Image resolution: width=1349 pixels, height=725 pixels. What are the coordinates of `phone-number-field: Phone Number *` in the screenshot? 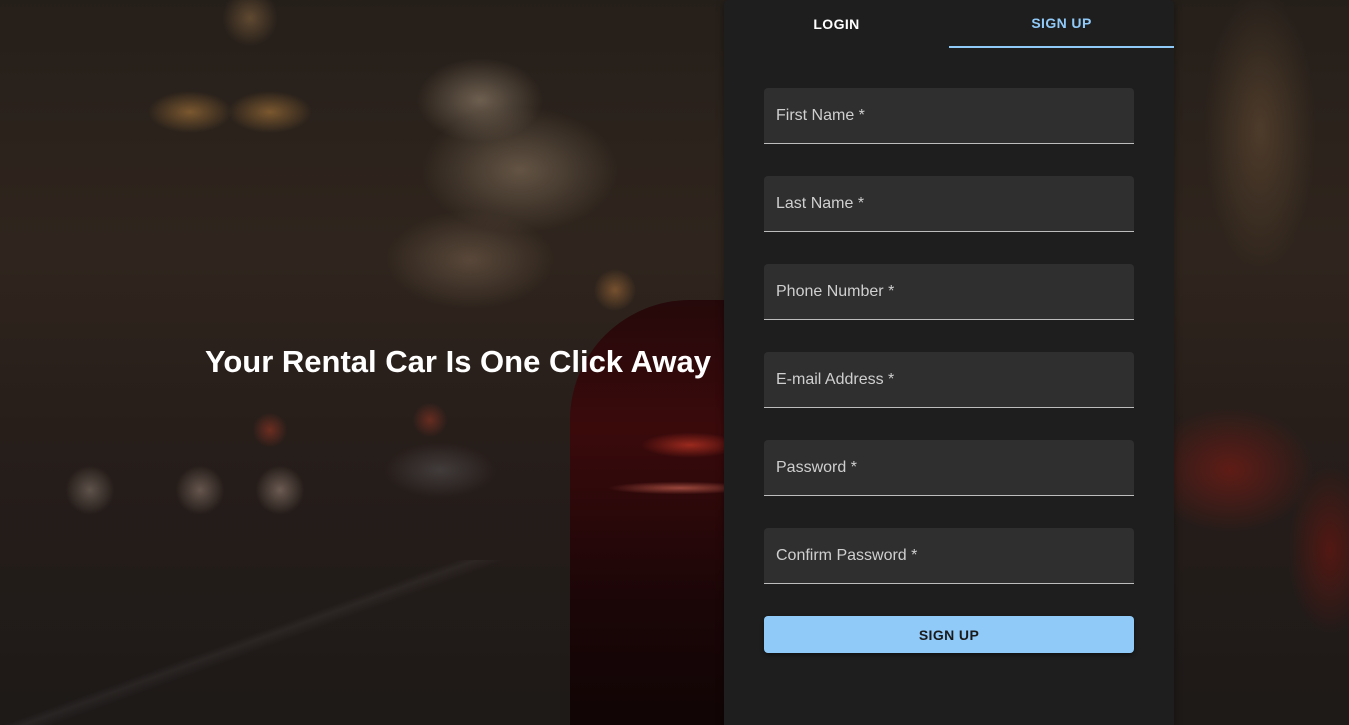 It's located at (949, 292).